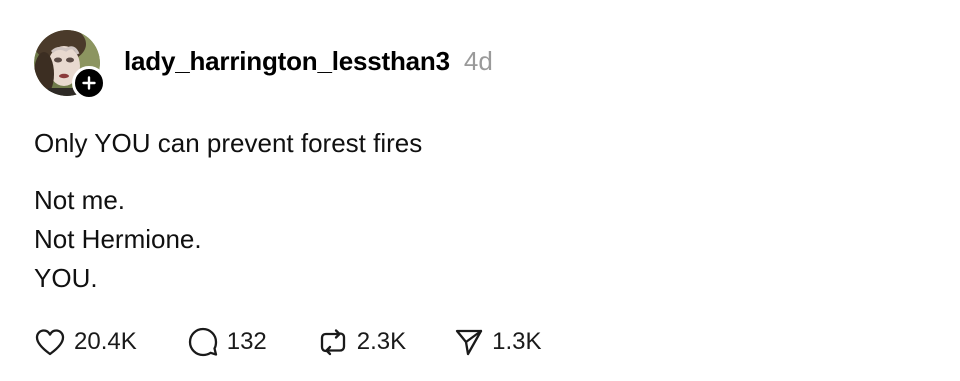 The width and height of the screenshot is (960, 381). Describe the element at coordinates (332, 342) in the screenshot. I see `repost-icon` at that location.